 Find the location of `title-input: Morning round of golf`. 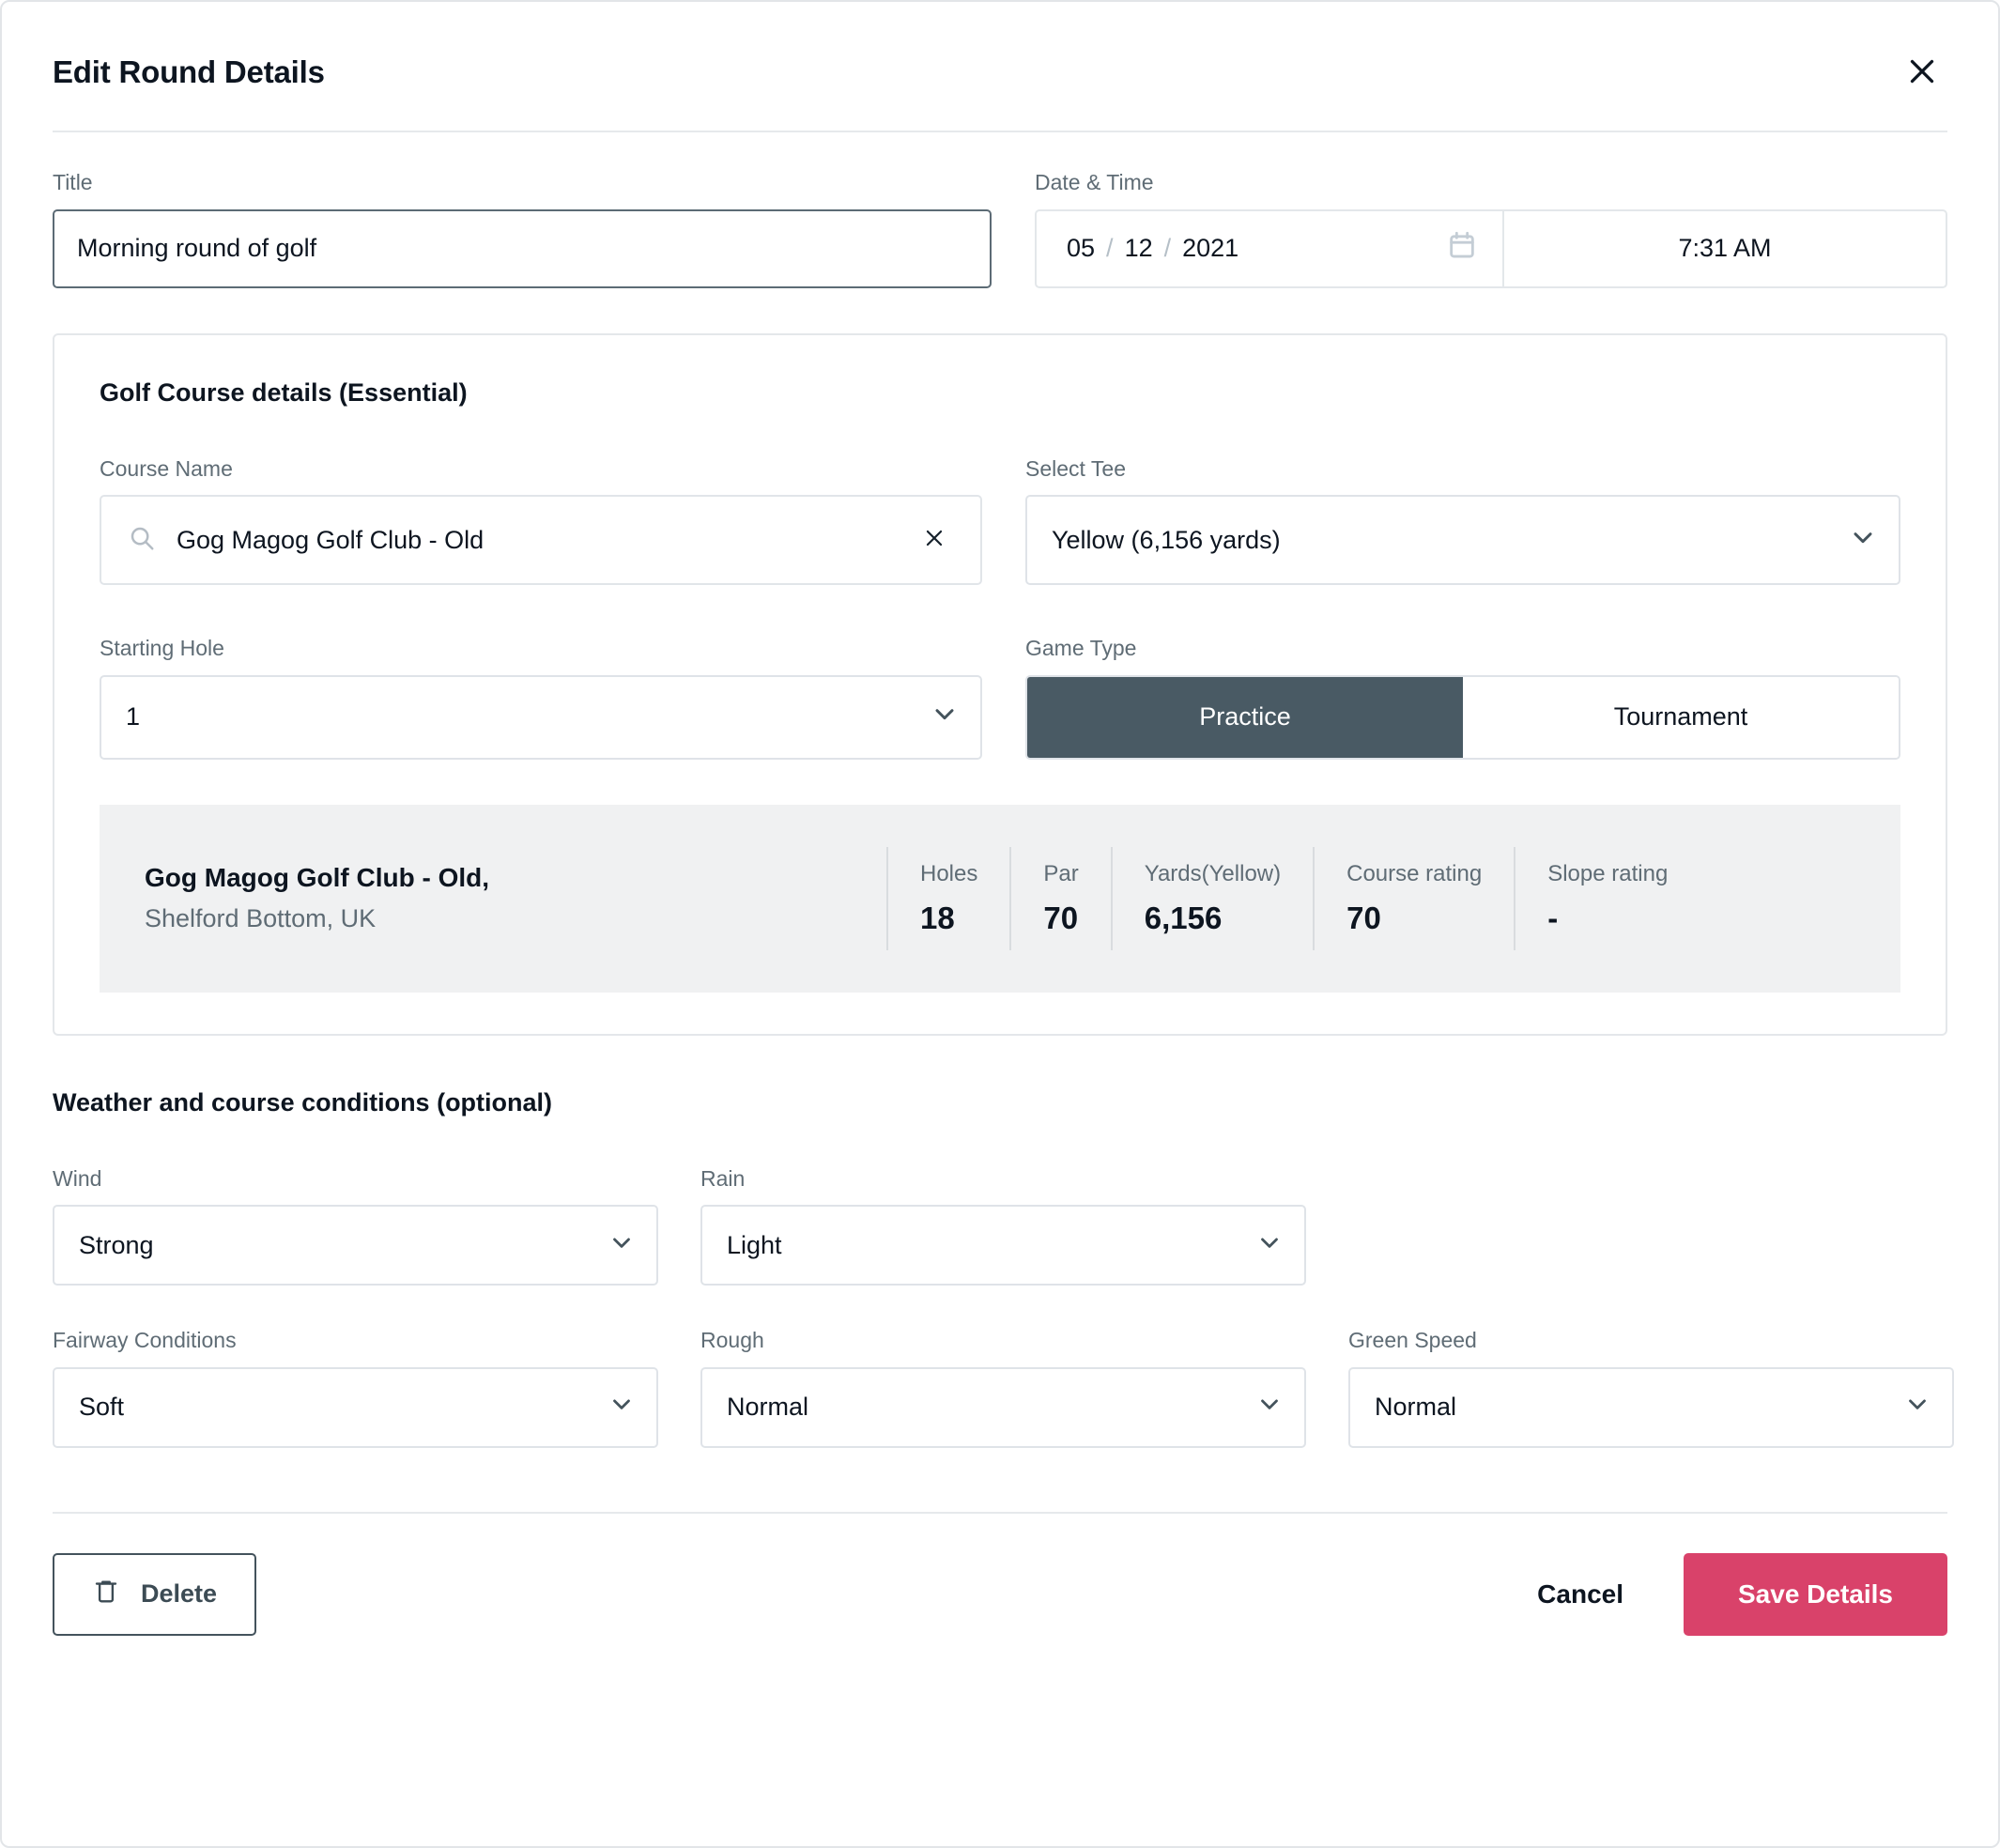

title-input: Morning round of golf is located at coordinates (522, 248).